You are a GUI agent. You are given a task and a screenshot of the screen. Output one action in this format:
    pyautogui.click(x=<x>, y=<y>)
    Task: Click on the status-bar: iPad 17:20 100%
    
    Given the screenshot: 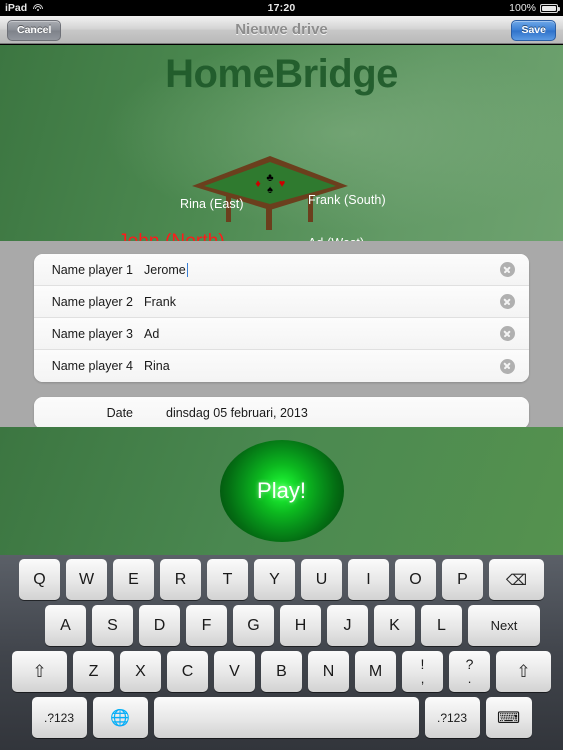 What is the action you would take?
    pyautogui.click(x=281, y=8)
    